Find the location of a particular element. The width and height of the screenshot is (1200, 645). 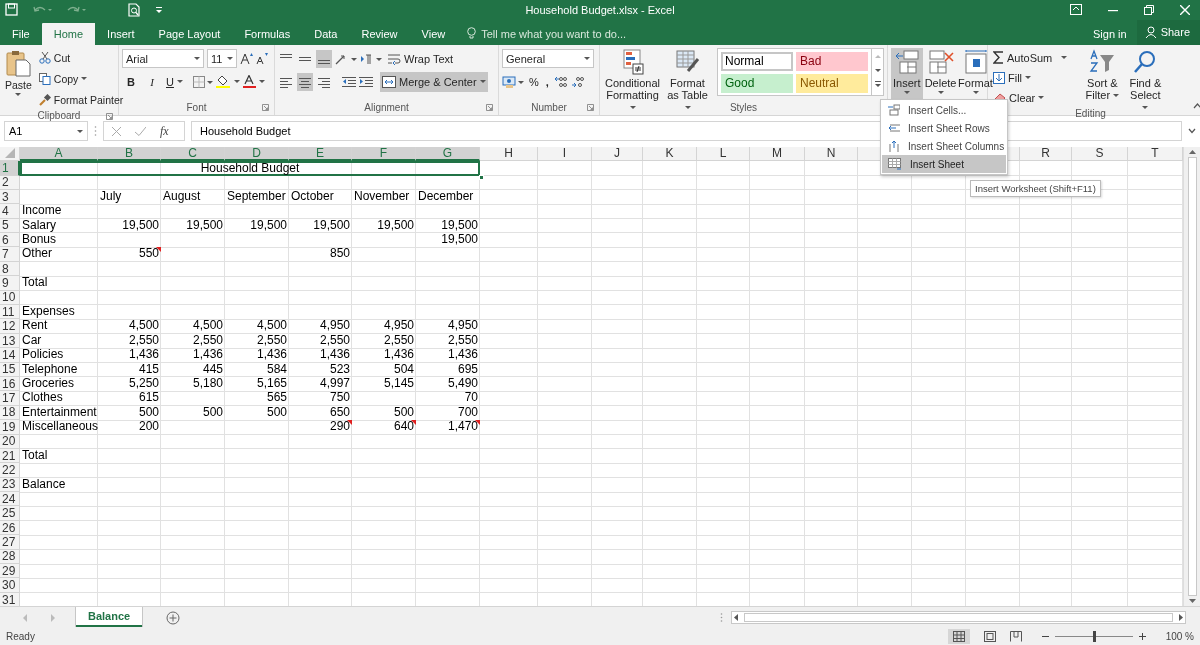

table-brush-icon is located at coordinates (687, 61).